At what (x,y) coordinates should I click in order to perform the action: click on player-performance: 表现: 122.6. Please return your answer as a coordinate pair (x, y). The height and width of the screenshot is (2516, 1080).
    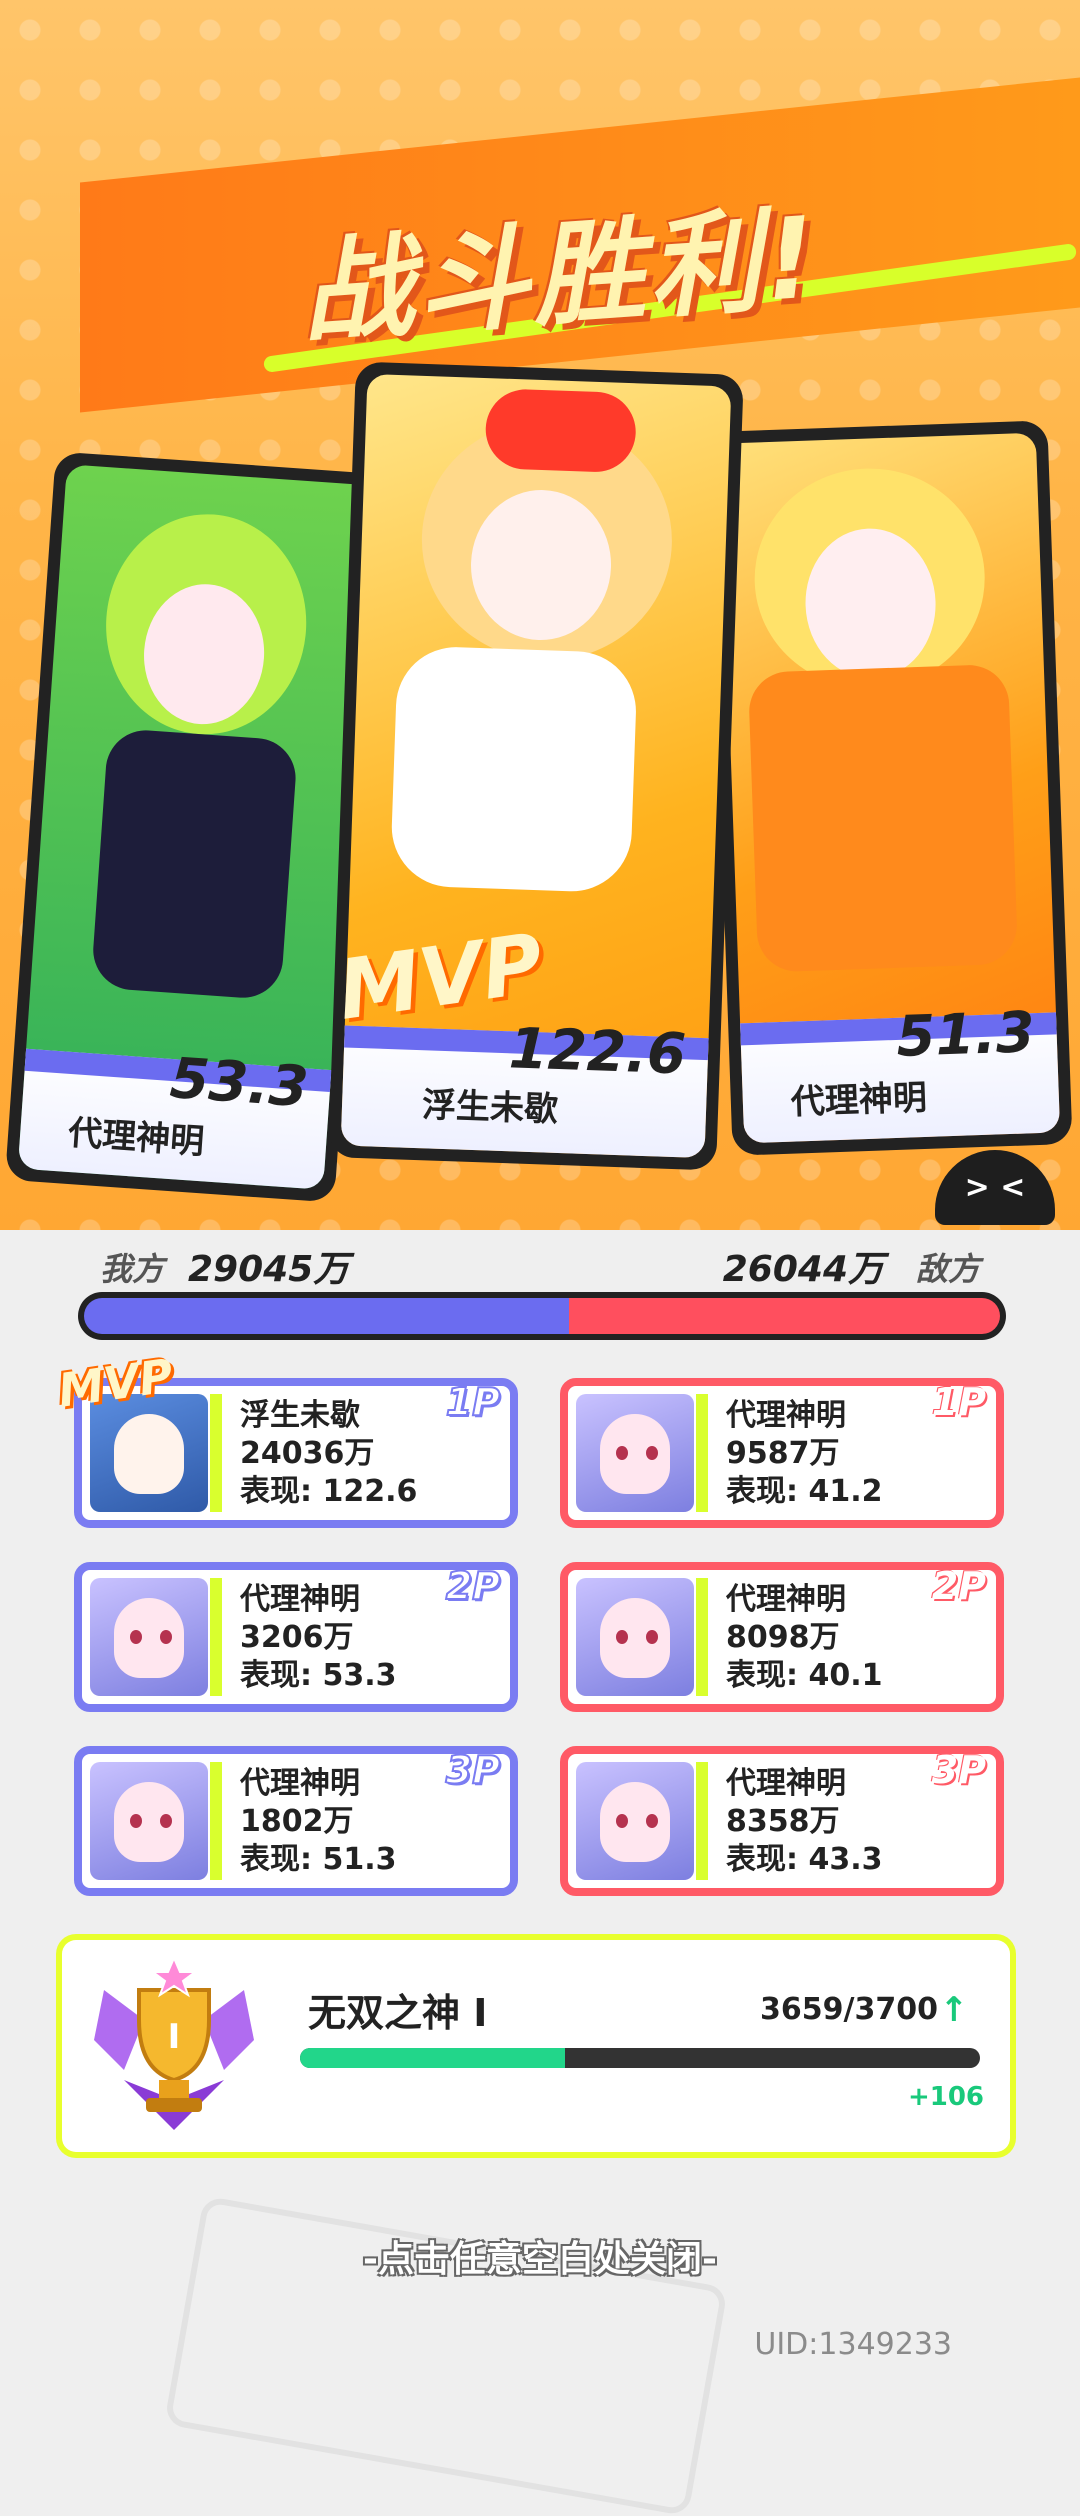
    Looking at the image, I should click on (329, 1491).